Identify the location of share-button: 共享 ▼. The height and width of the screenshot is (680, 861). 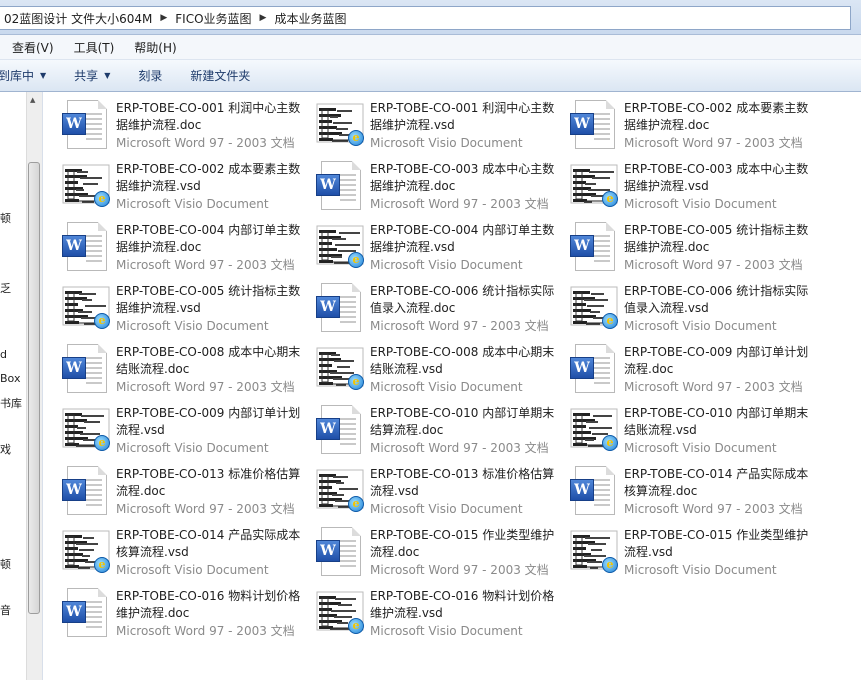
(92, 75).